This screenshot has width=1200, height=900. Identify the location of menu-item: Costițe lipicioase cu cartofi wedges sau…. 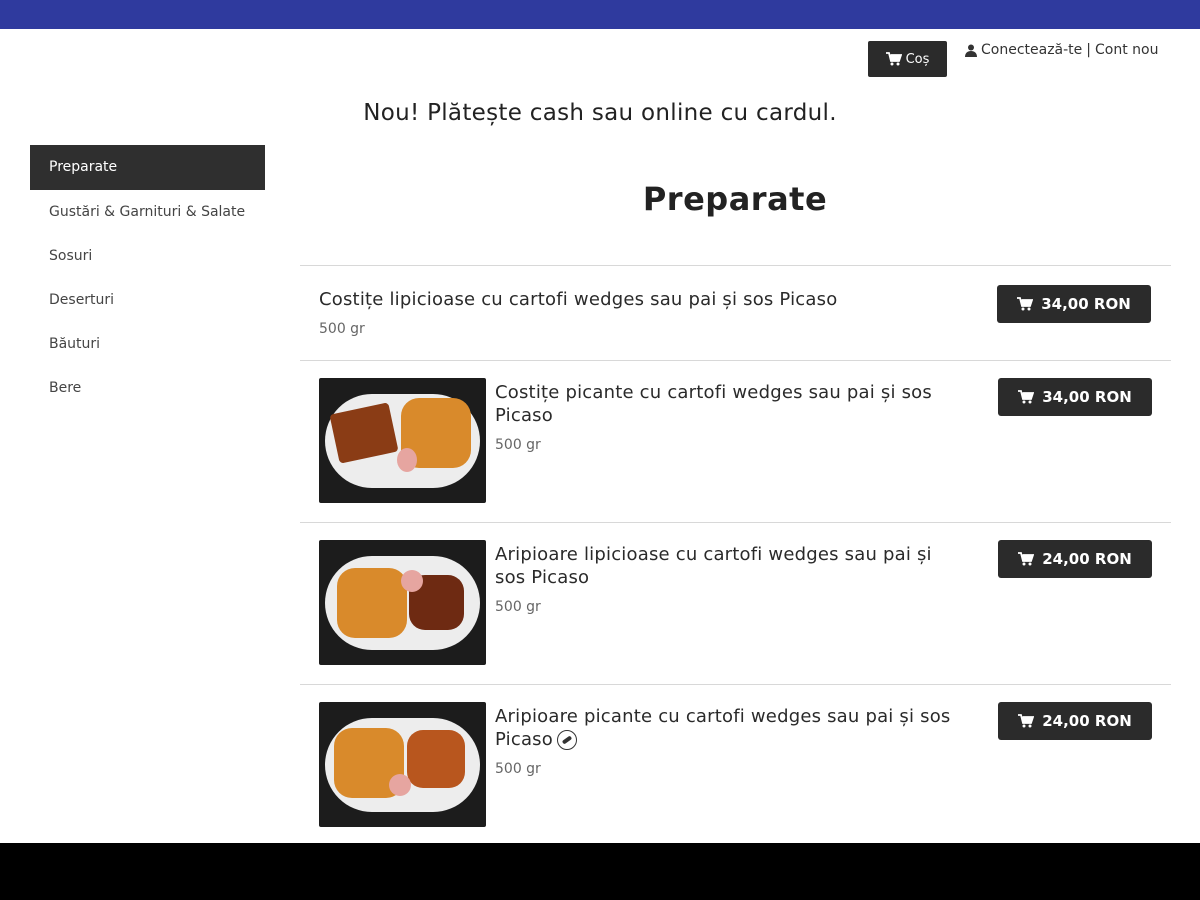
(735, 312).